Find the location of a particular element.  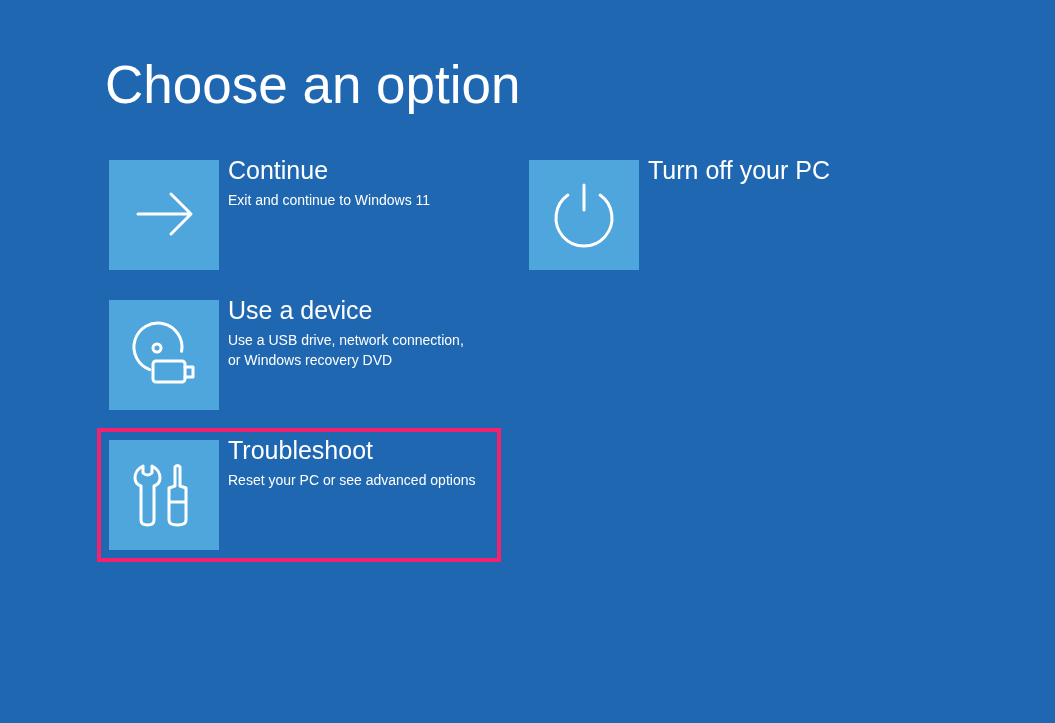

page-title: Choose an option is located at coordinates (313, 84).